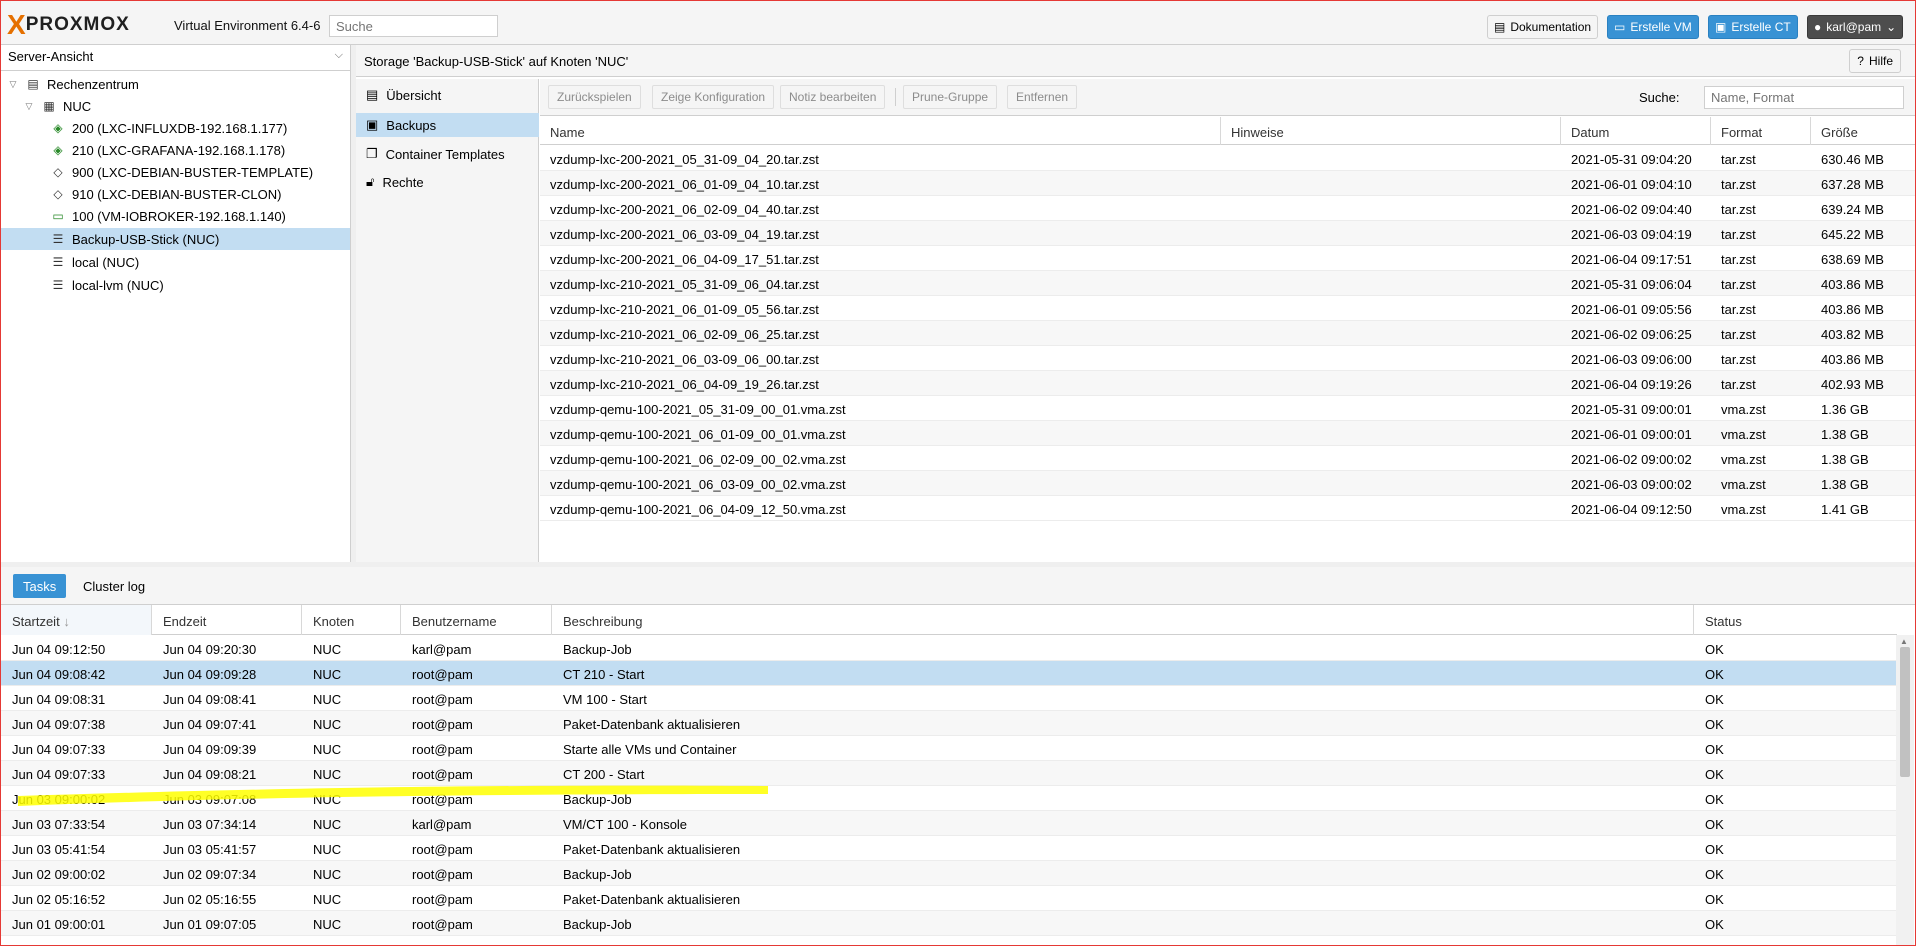  What do you see at coordinates (227, 620) in the screenshot?
I see `column-header-end-time: Endzeit` at bounding box center [227, 620].